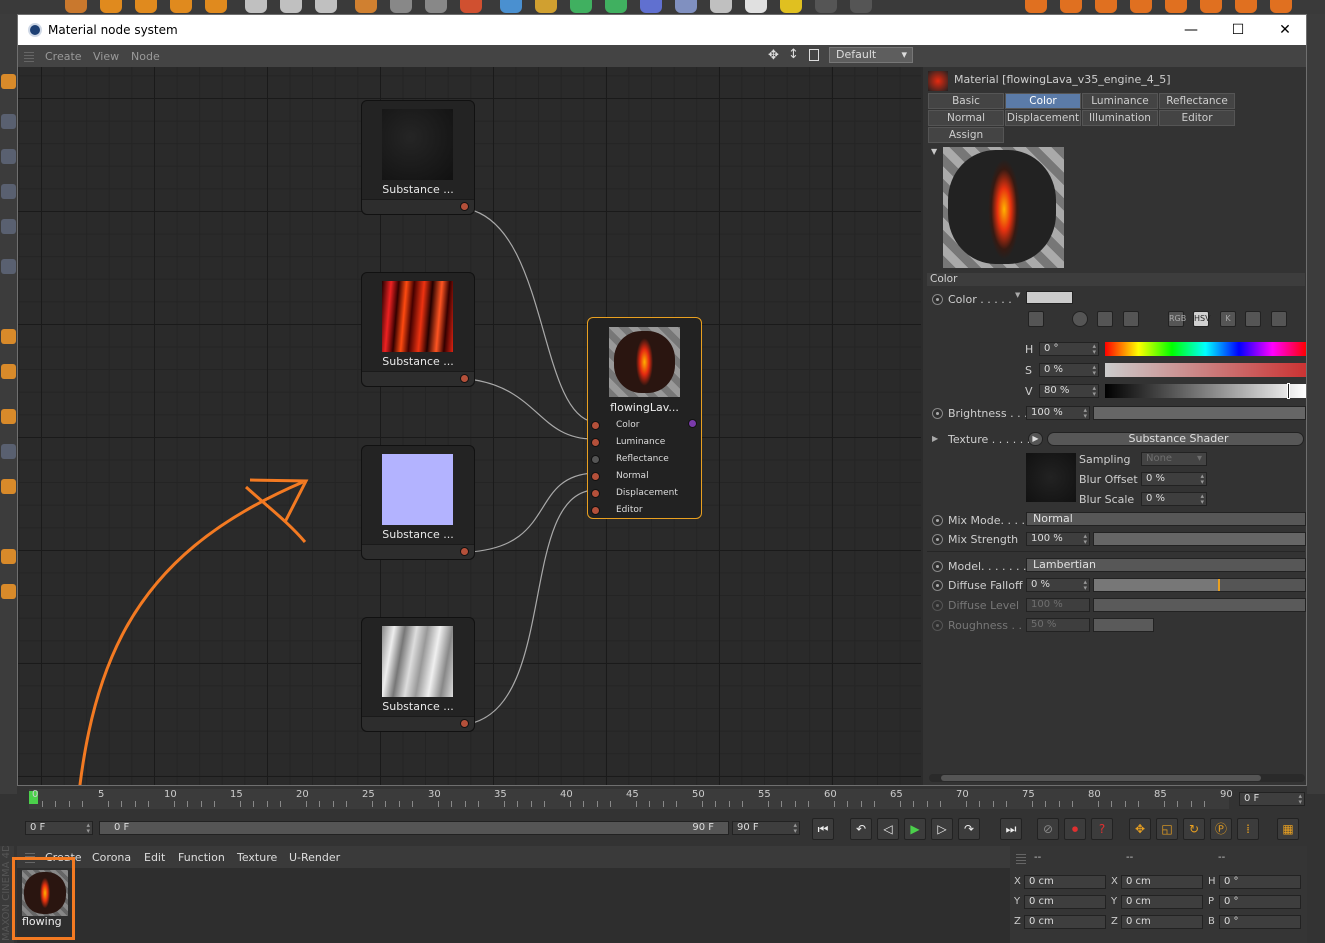 The image size is (1325, 943). What do you see at coordinates (937, 566) in the screenshot?
I see `model-radio` at bounding box center [937, 566].